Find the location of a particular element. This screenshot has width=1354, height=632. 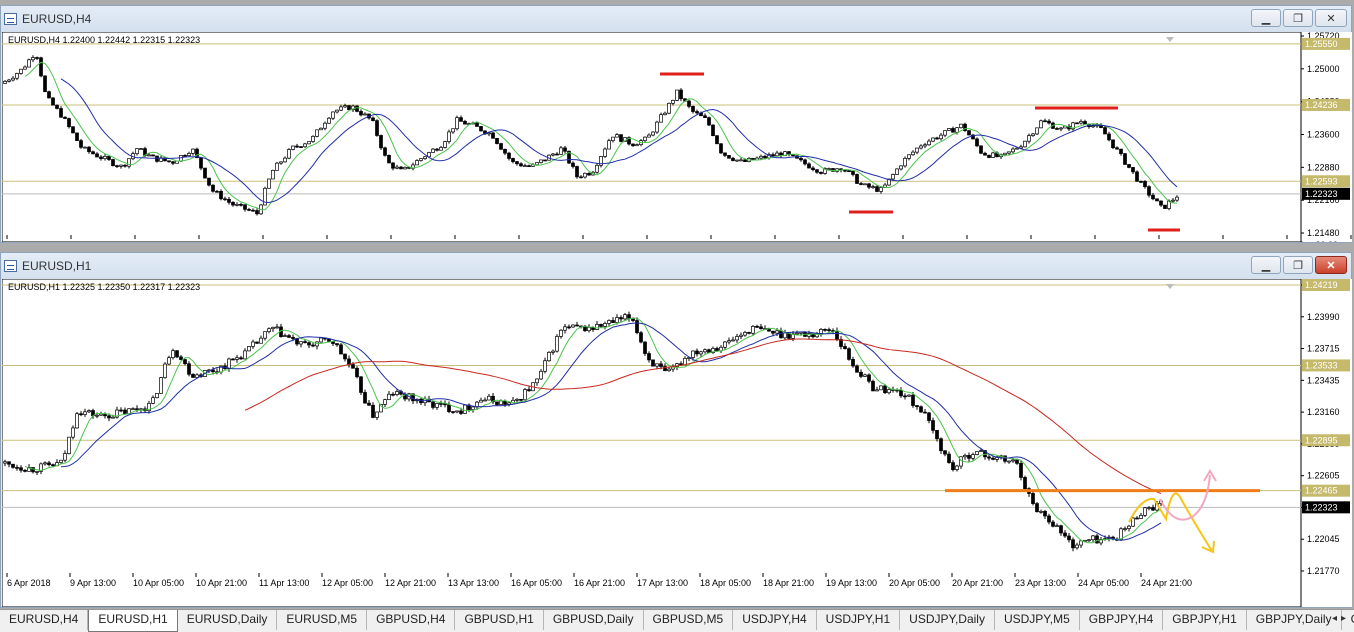

price-scale-label: 1.22045 is located at coordinates (1323, 539).